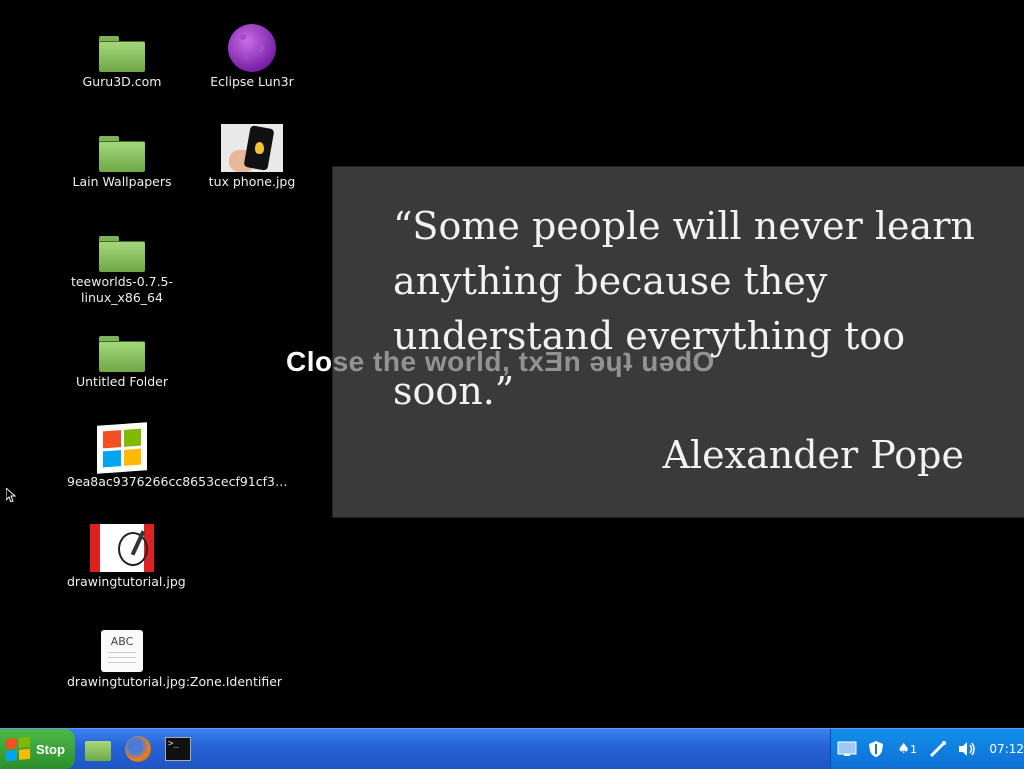  Describe the element at coordinates (523, 361) in the screenshot. I see `screensaver-text-part2: se the world, txƎn ǝɥʇ uǝdO` at that location.